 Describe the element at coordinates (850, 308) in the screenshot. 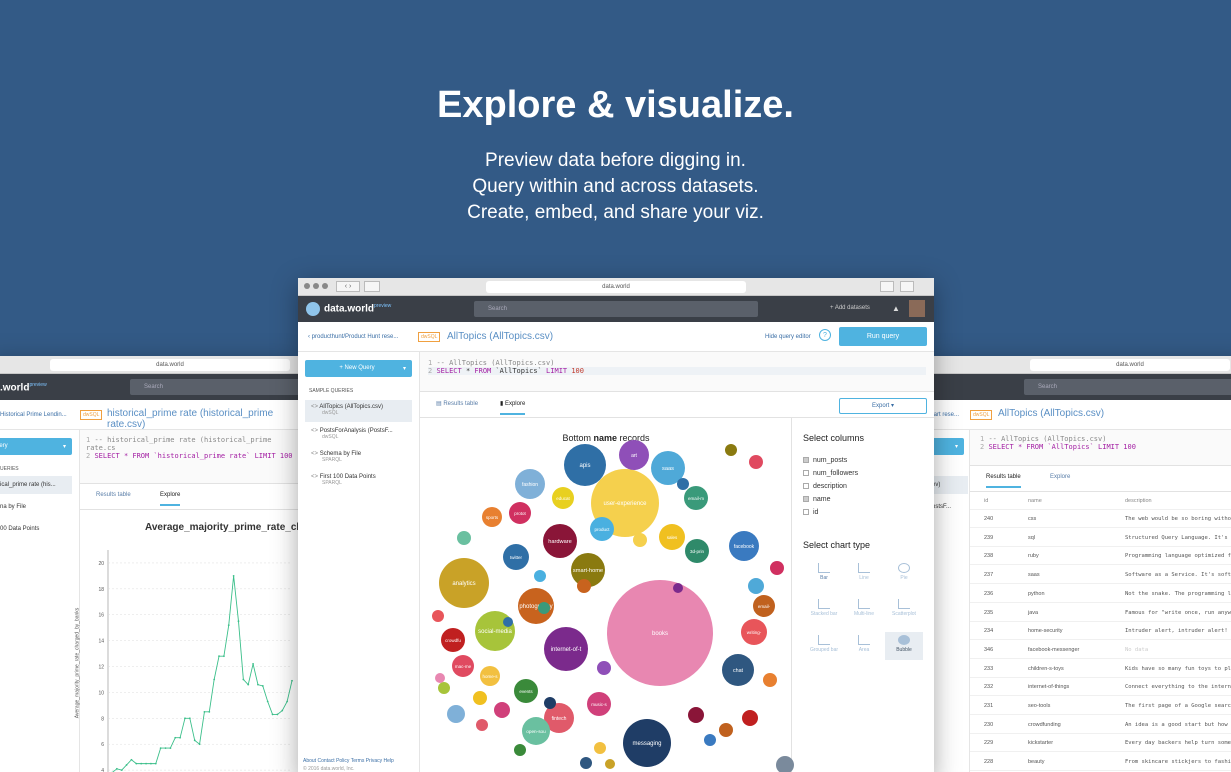

I see `add-datasets-button: + Add datasets` at that location.